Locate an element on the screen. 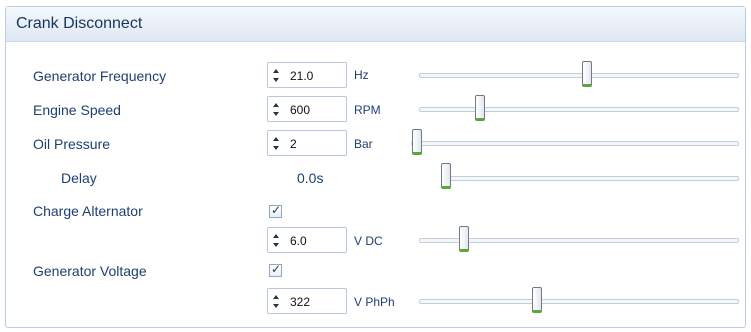 Image resolution: width=751 pixels, height=332 pixels. charge-alternator-slider-thumb is located at coordinates (464, 239).